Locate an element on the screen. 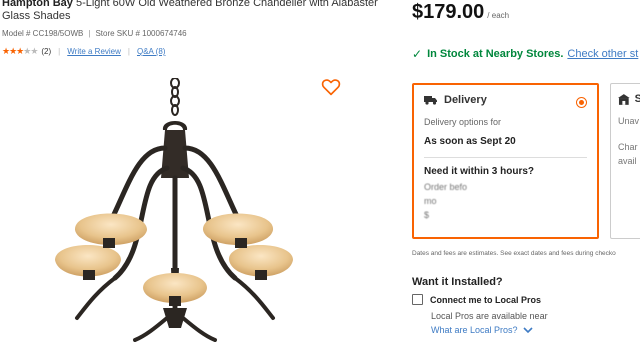 This screenshot has height=342, width=640. pickup-title: S is located at coordinates (637, 99).